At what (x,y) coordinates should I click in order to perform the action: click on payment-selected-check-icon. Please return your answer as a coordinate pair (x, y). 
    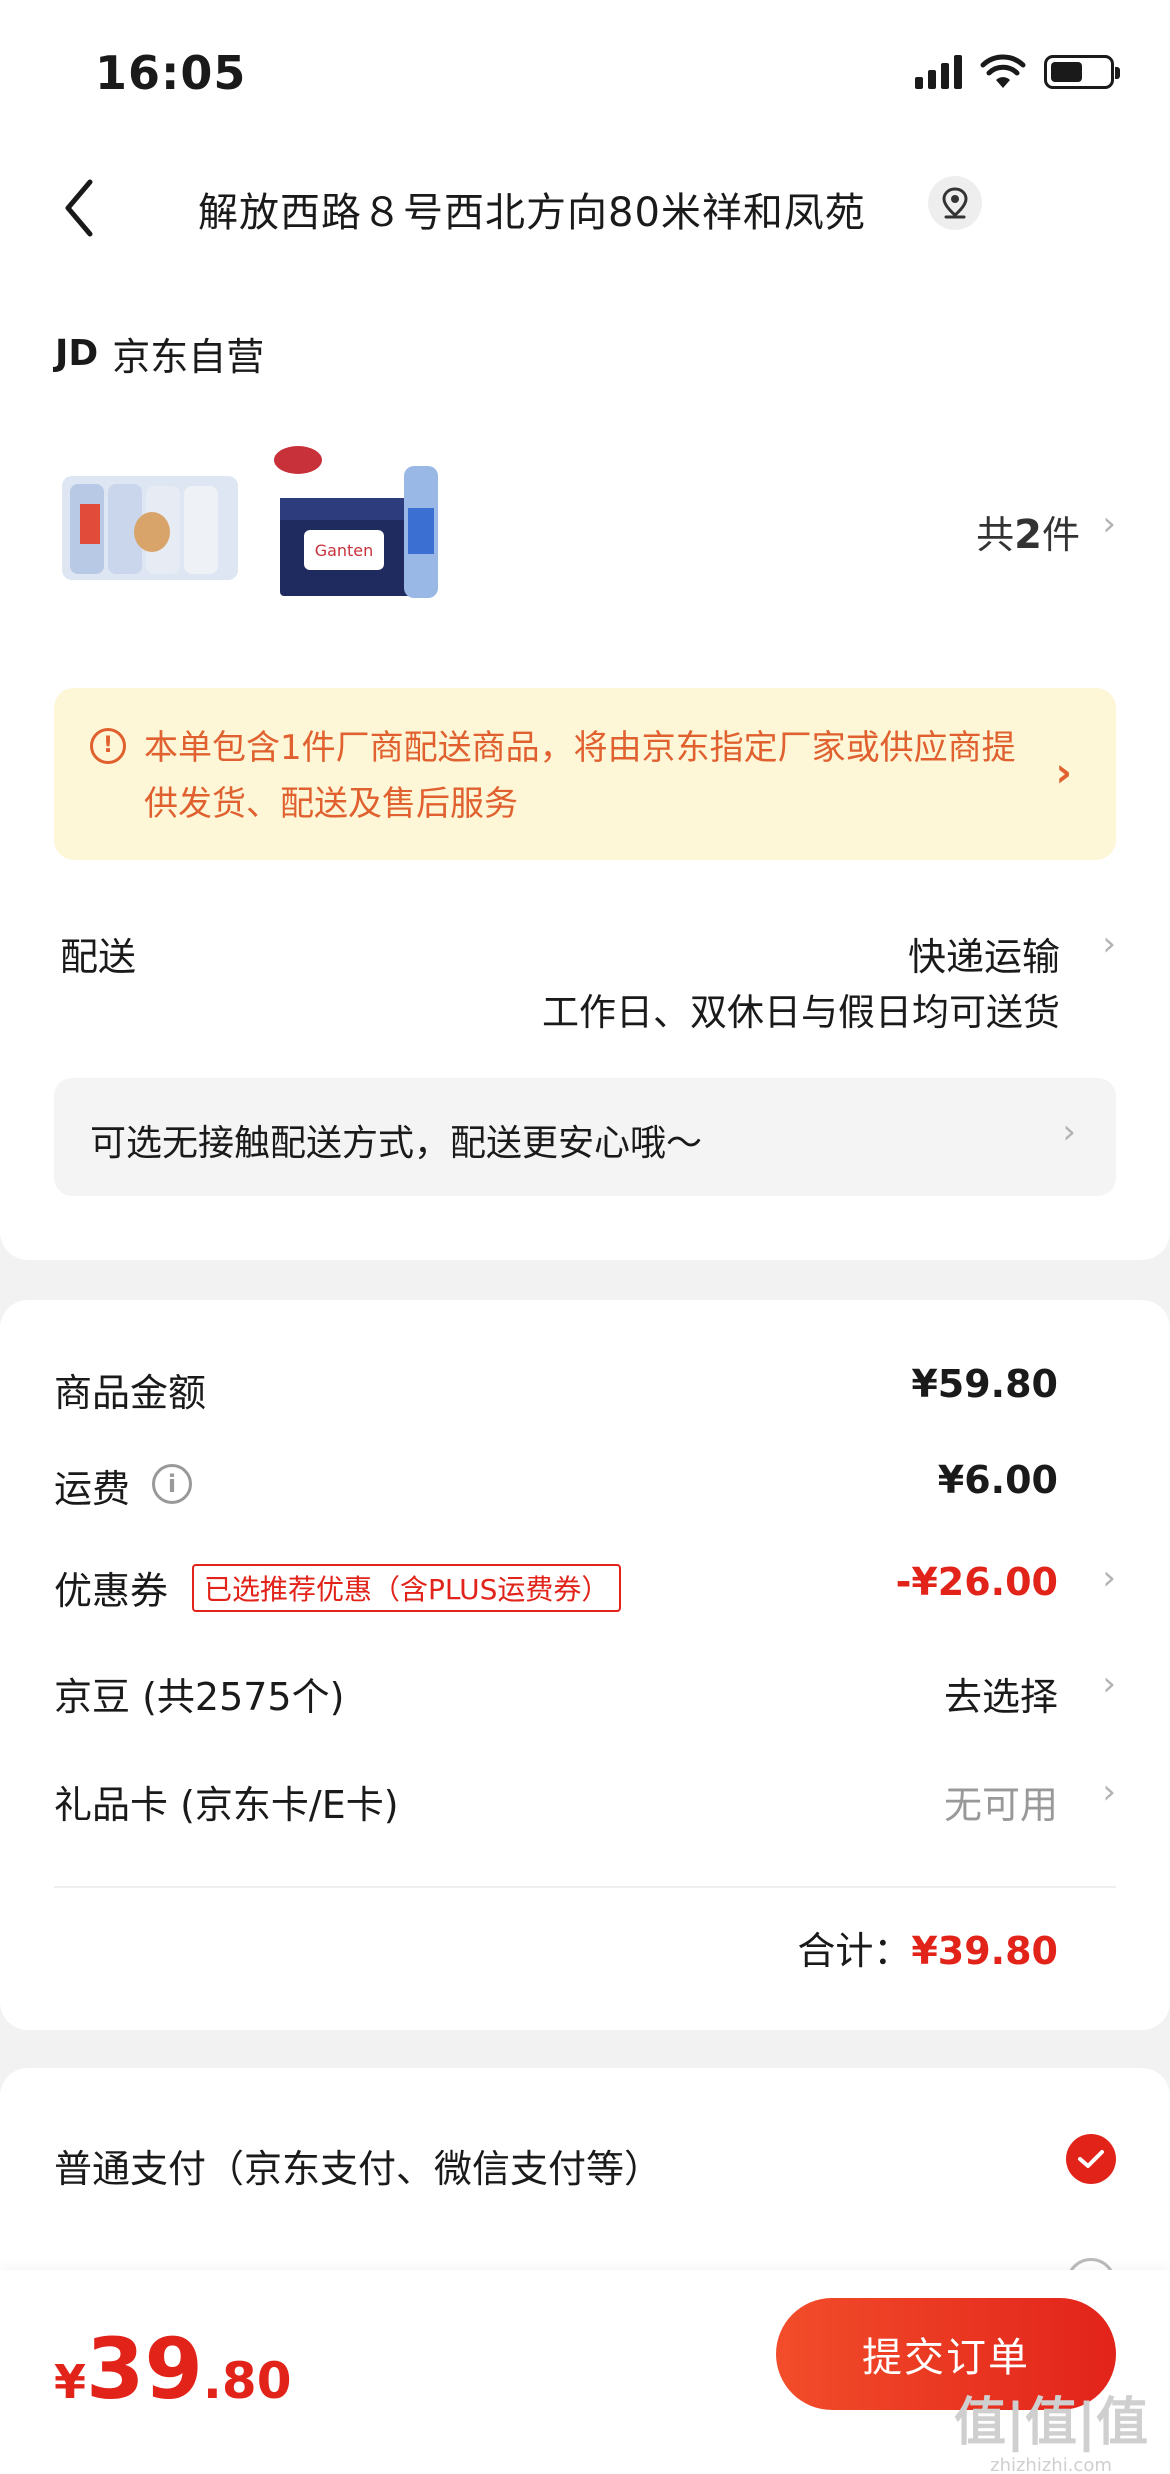
    Looking at the image, I should click on (1091, 2159).